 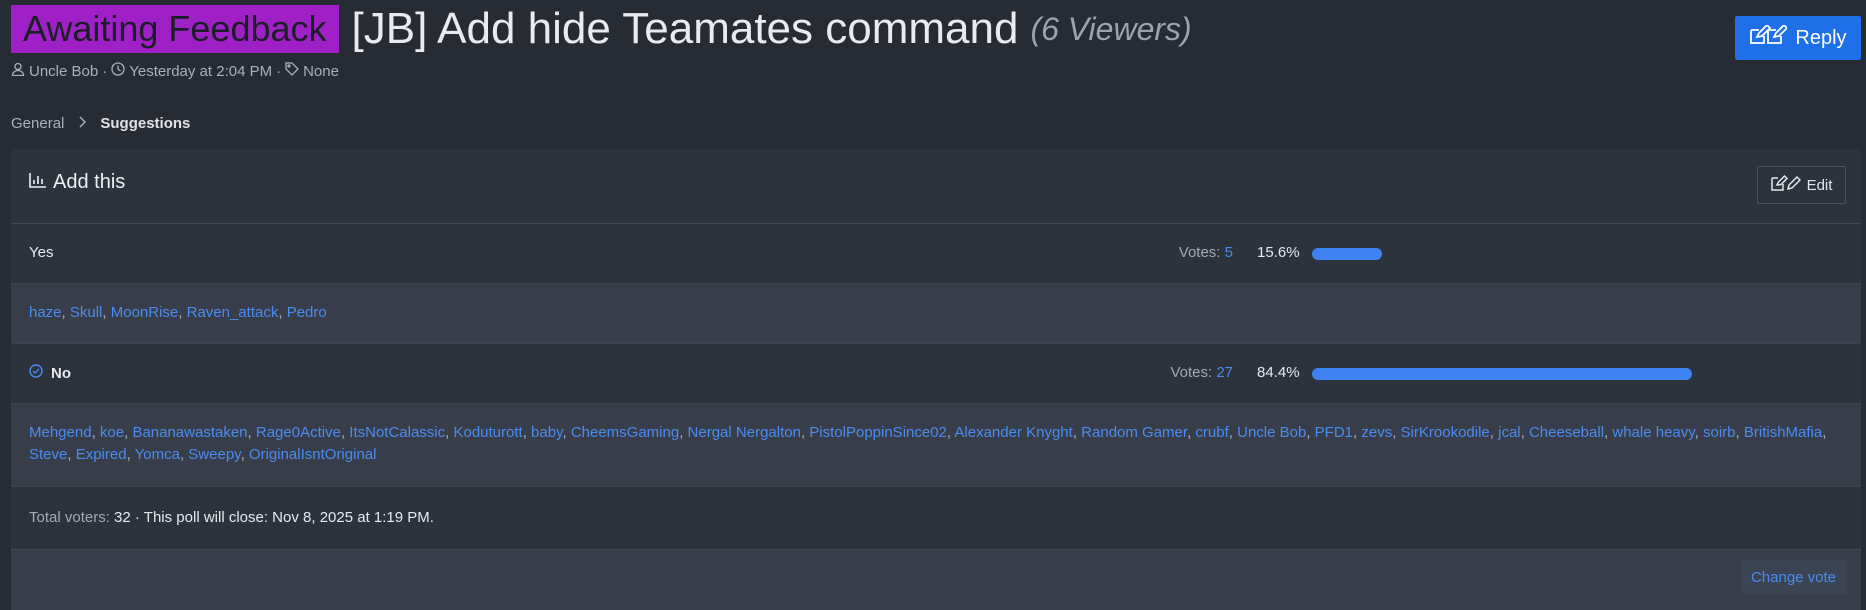 I want to click on bar-chart-icon, so click(x=38, y=182).